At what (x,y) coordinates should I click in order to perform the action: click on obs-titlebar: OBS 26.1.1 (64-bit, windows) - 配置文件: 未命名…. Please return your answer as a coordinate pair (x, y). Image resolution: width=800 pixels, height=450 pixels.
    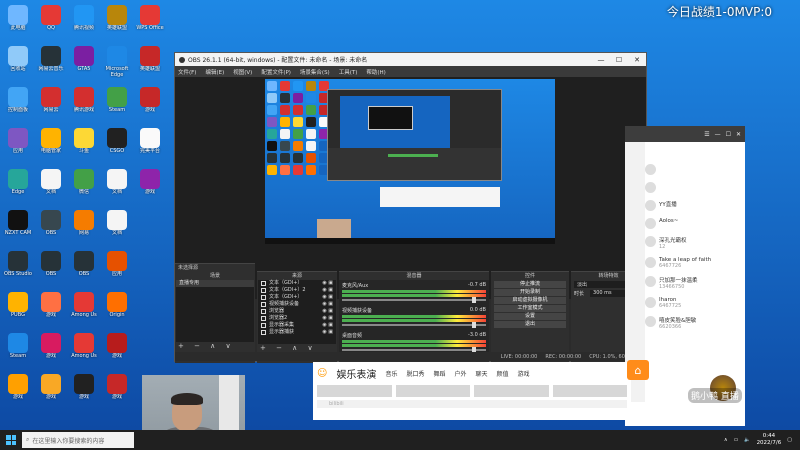
    Looking at the image, I should click on (410, 59).